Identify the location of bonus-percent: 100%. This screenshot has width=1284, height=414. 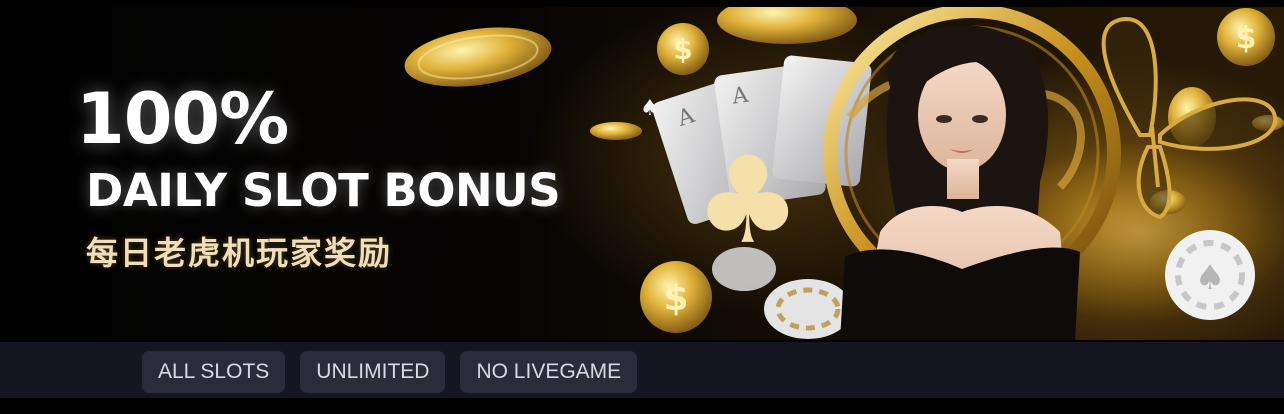
(182, 119).